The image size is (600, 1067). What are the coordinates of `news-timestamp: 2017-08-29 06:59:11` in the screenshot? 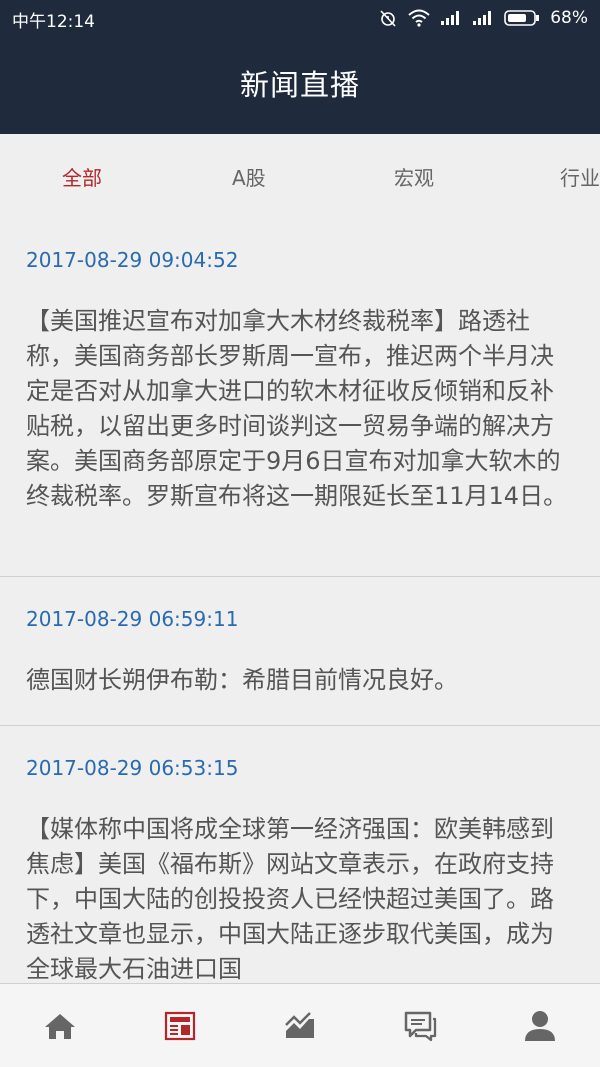 It's located at (132, 619).